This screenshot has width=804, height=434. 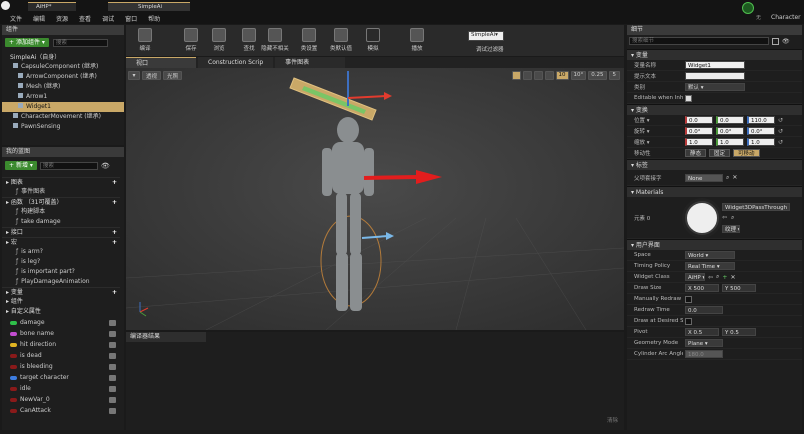 What do you see at coordinates (61, 410) in the screenshot?
I see `variable-row: CanAttack` at bounding box center [61, 410].